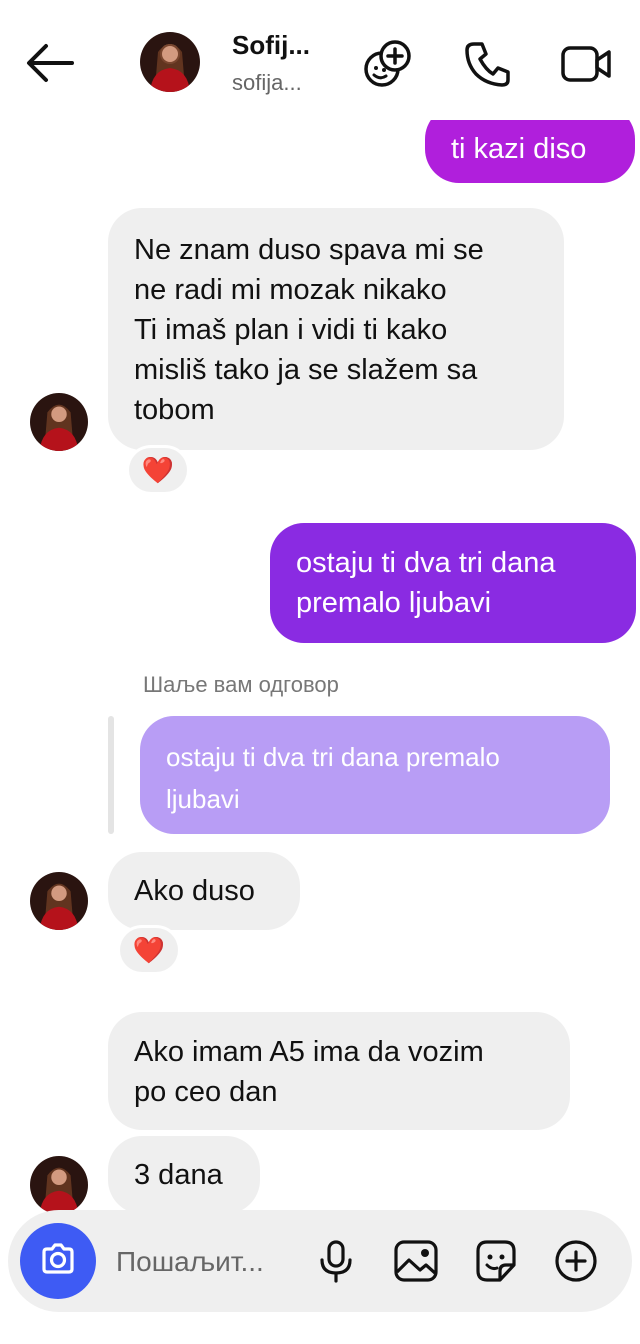 This screenshot has width=640, height=1344. Describe the element at coordinates (586, 64) in the screenshot. I see `video-camera-icon` at that location.